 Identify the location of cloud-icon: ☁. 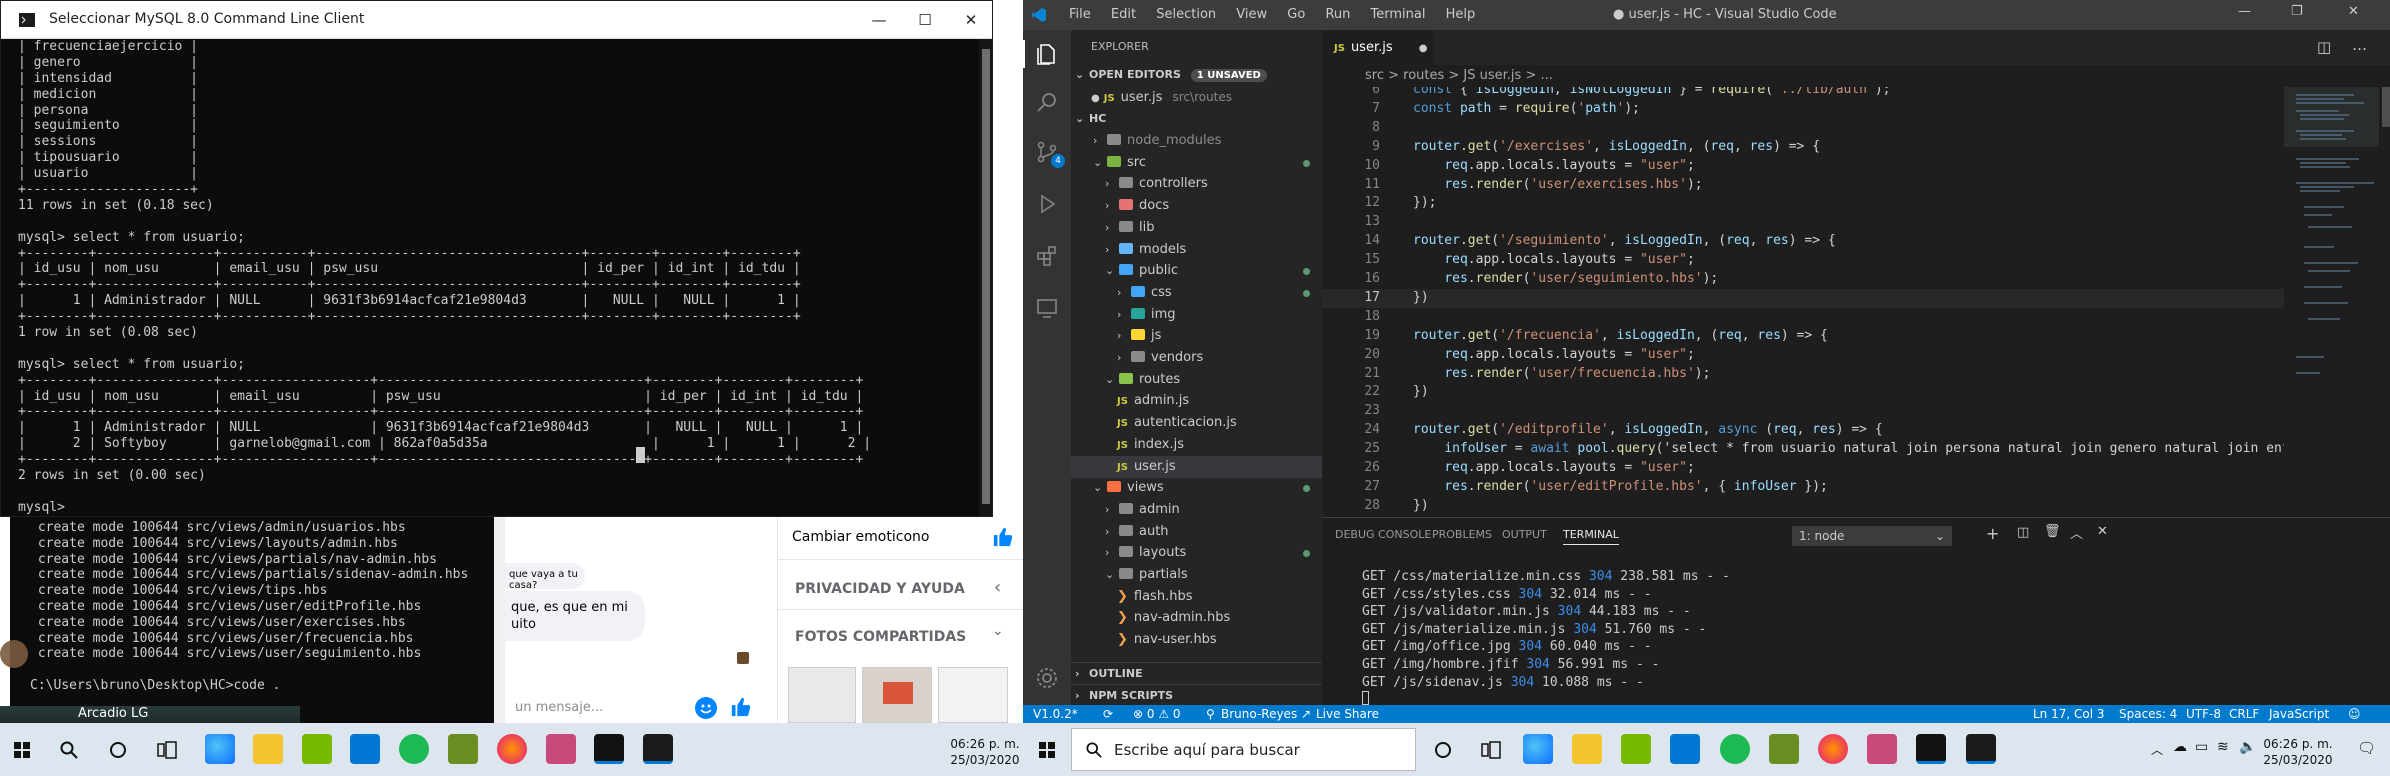
(2180, 747).